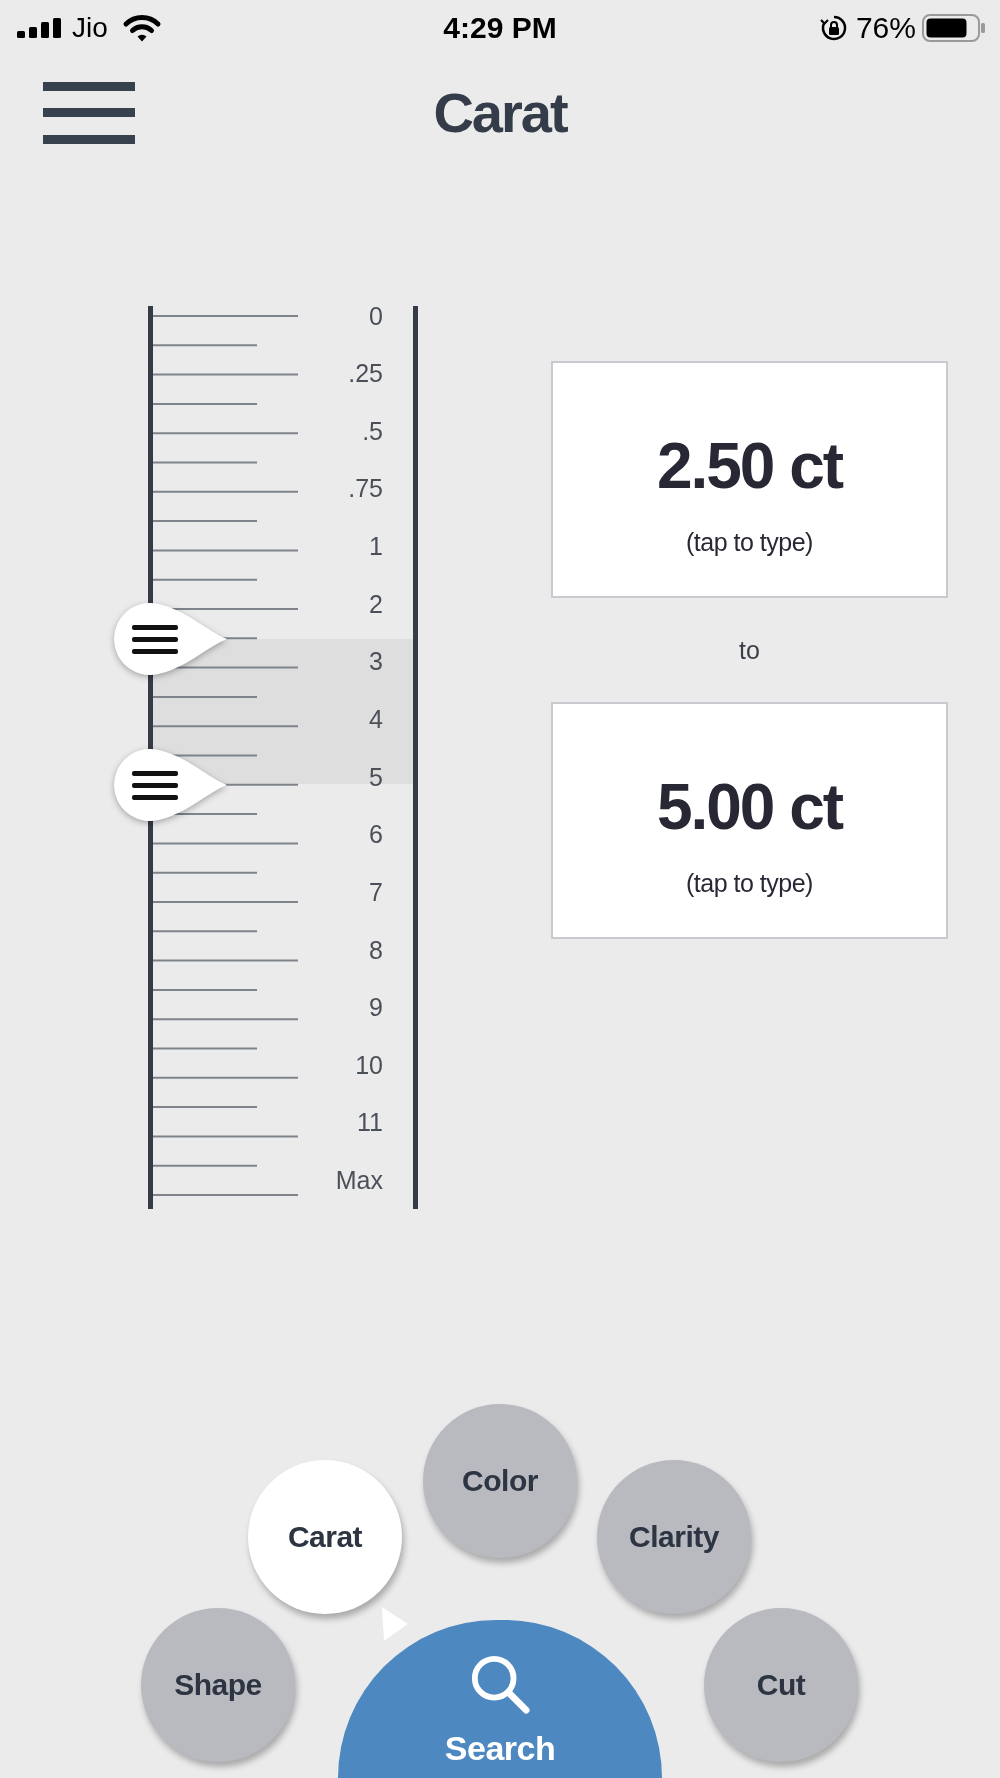 This screenshot has width=1000, height=1778. What do you see at coordinates (39, 27) in the screenshot?
I see `signal-icon` at bounding box center [39, 27].